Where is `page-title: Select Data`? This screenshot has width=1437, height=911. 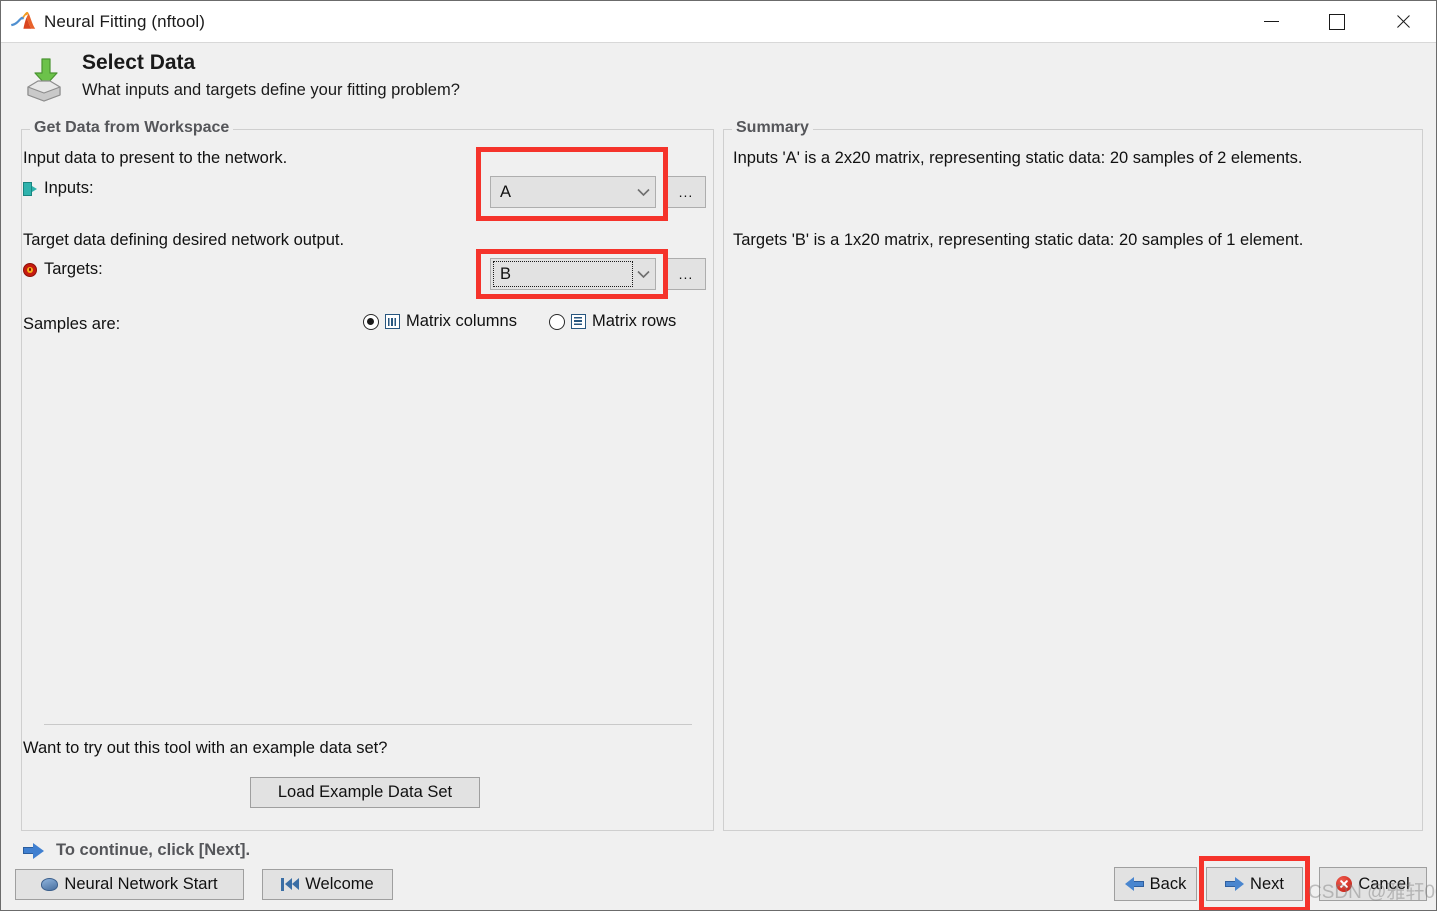
page-title: Select Data is located at coordinates (139, 62).